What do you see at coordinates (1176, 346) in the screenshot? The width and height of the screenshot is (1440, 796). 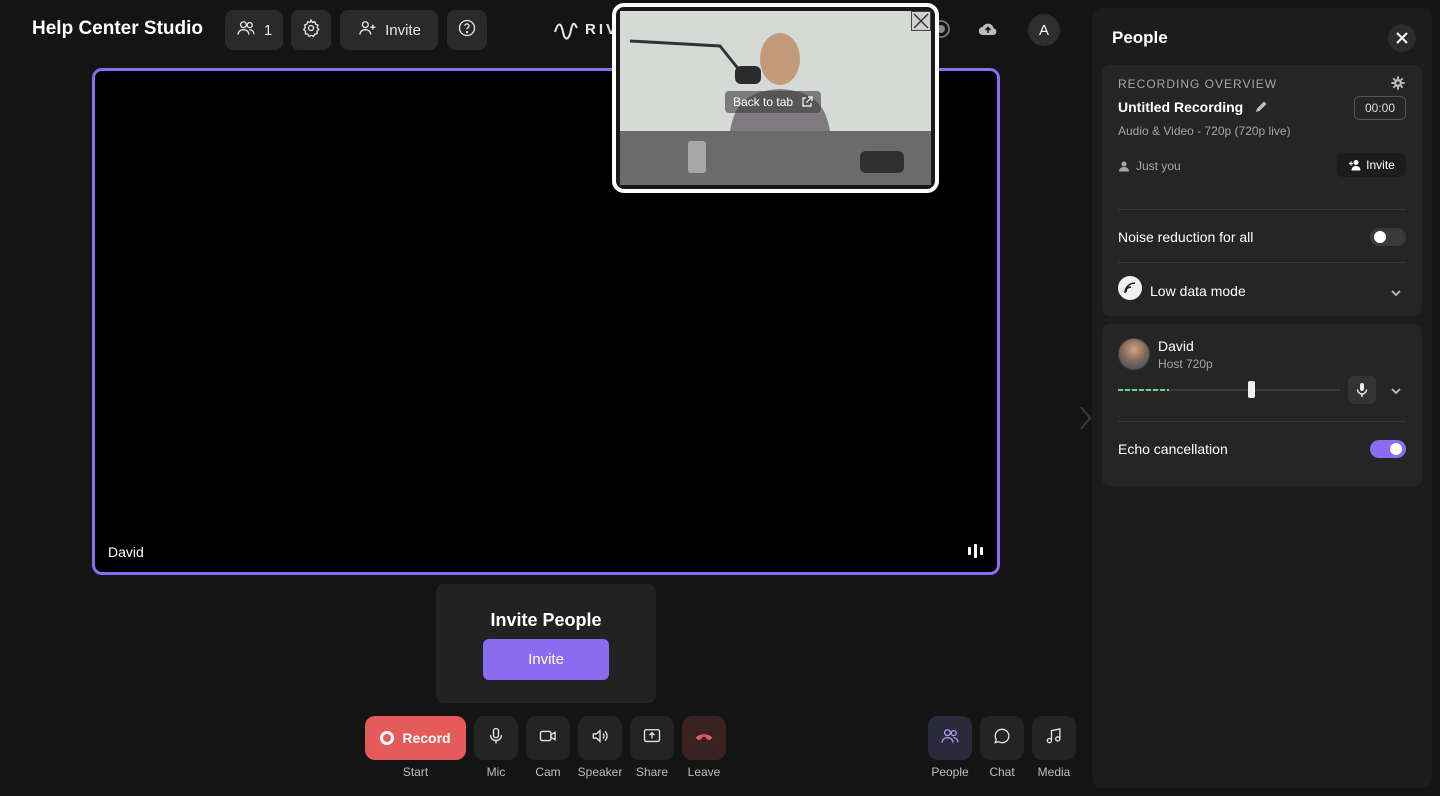 I see `participant-name: David` at bounding box center [1176, 346].